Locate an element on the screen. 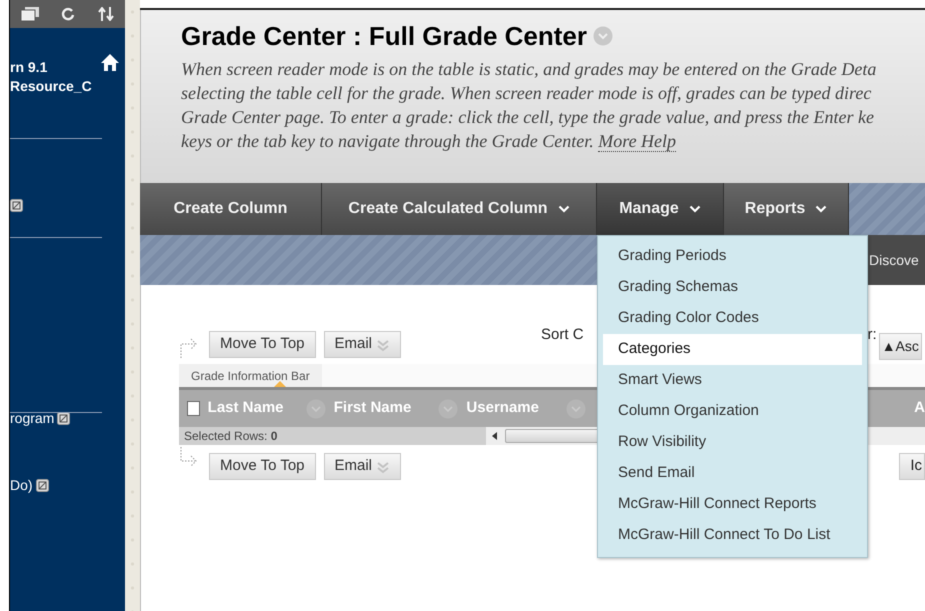  sort-ascending-button: ▲Asc is located at coordinates (900, 346).